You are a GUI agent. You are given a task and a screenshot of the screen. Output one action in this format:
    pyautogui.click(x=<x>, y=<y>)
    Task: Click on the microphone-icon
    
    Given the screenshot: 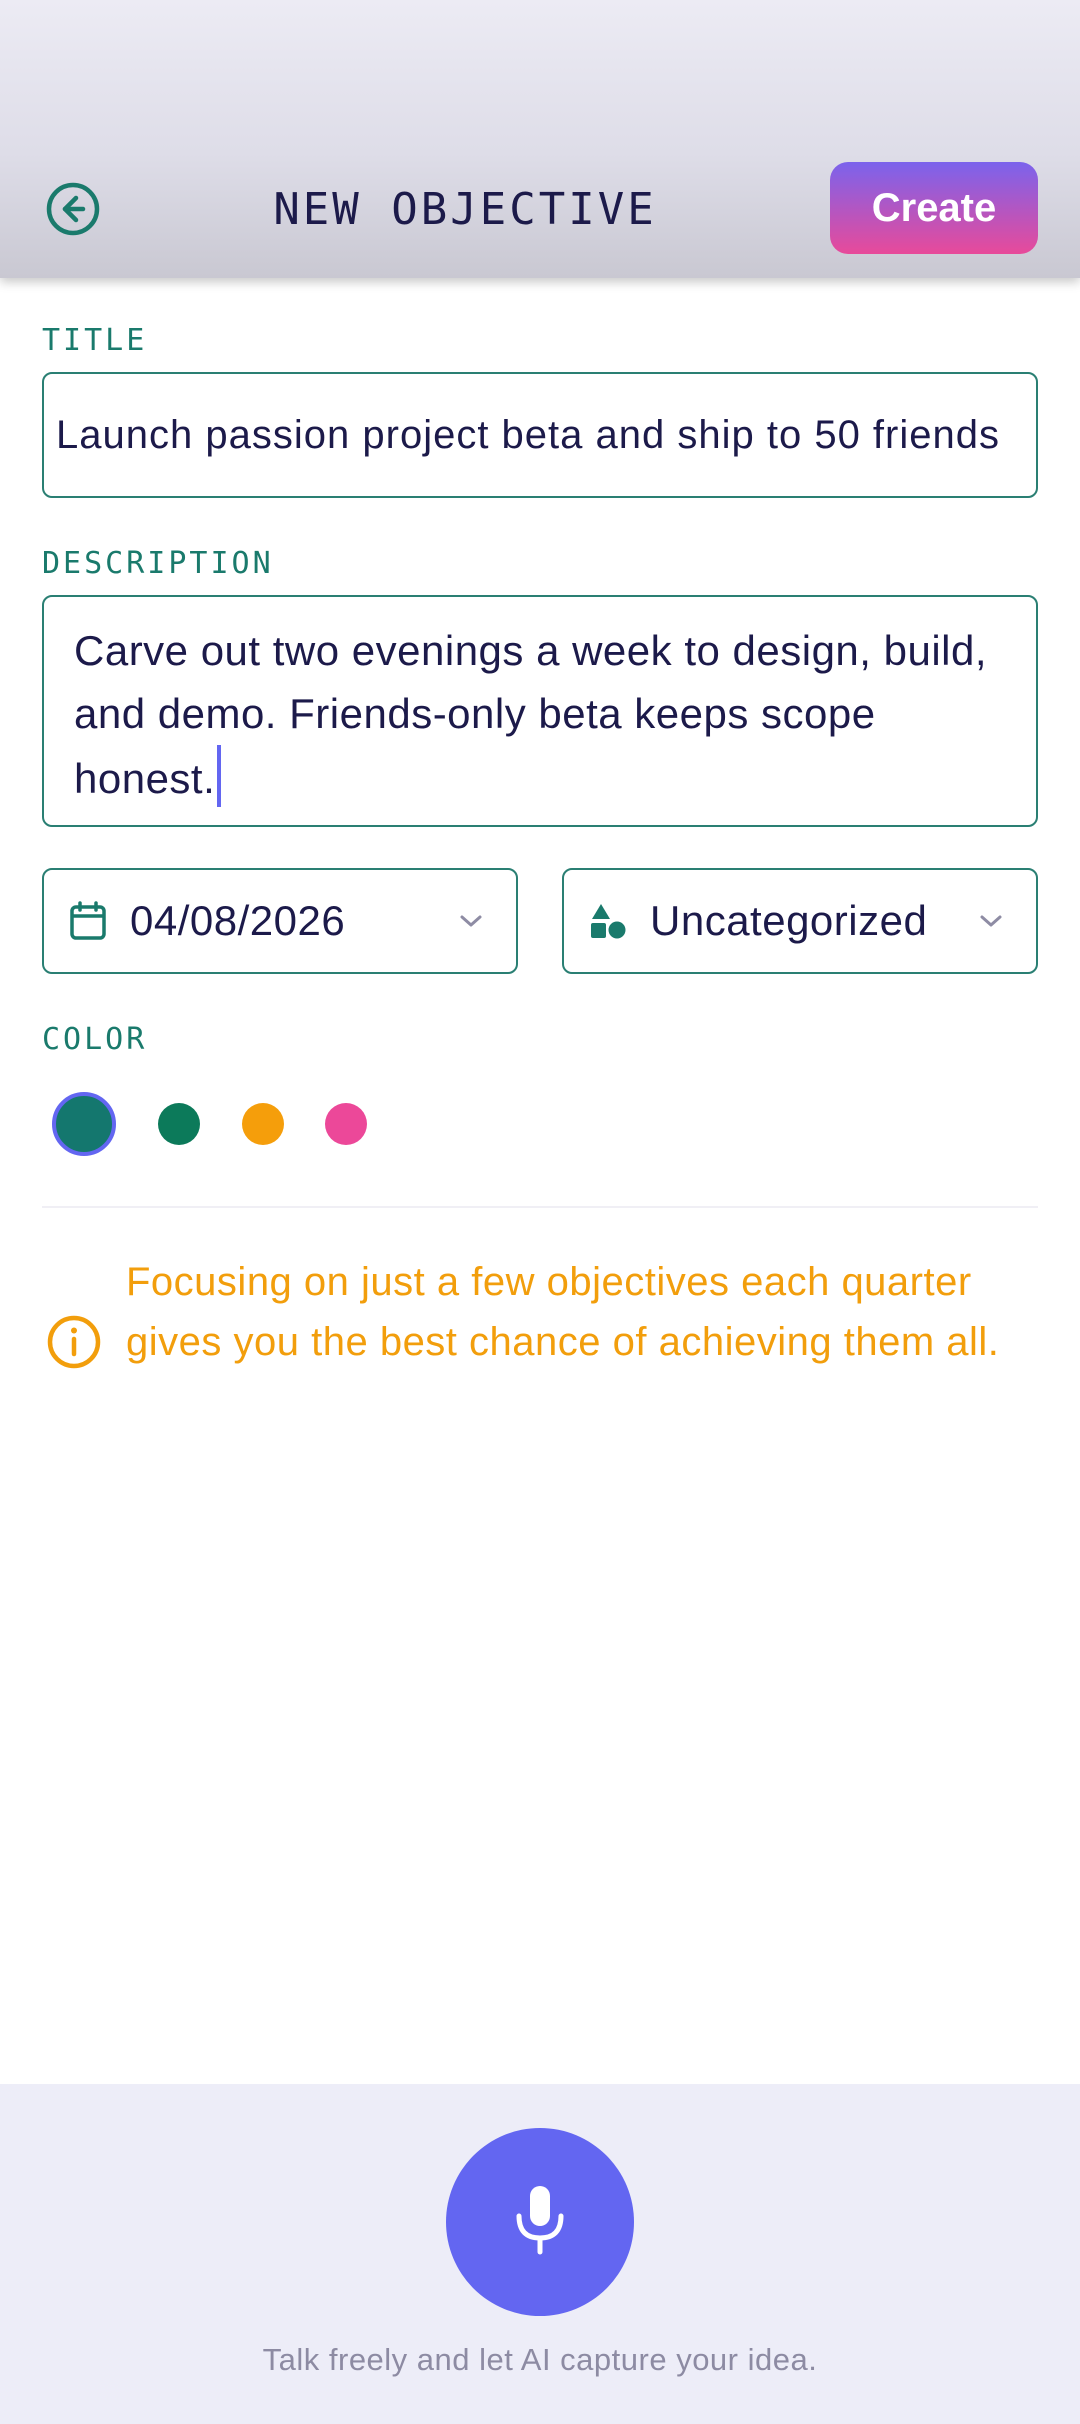 What is the action you would take?
    pyautogui.click(x=540, y=2222)
    